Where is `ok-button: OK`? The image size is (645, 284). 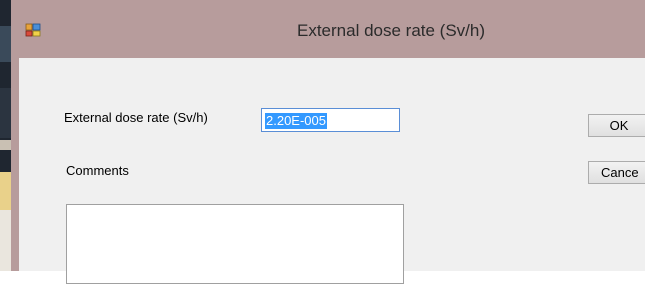 ok-button: OK is located at coordinates (616, 125).